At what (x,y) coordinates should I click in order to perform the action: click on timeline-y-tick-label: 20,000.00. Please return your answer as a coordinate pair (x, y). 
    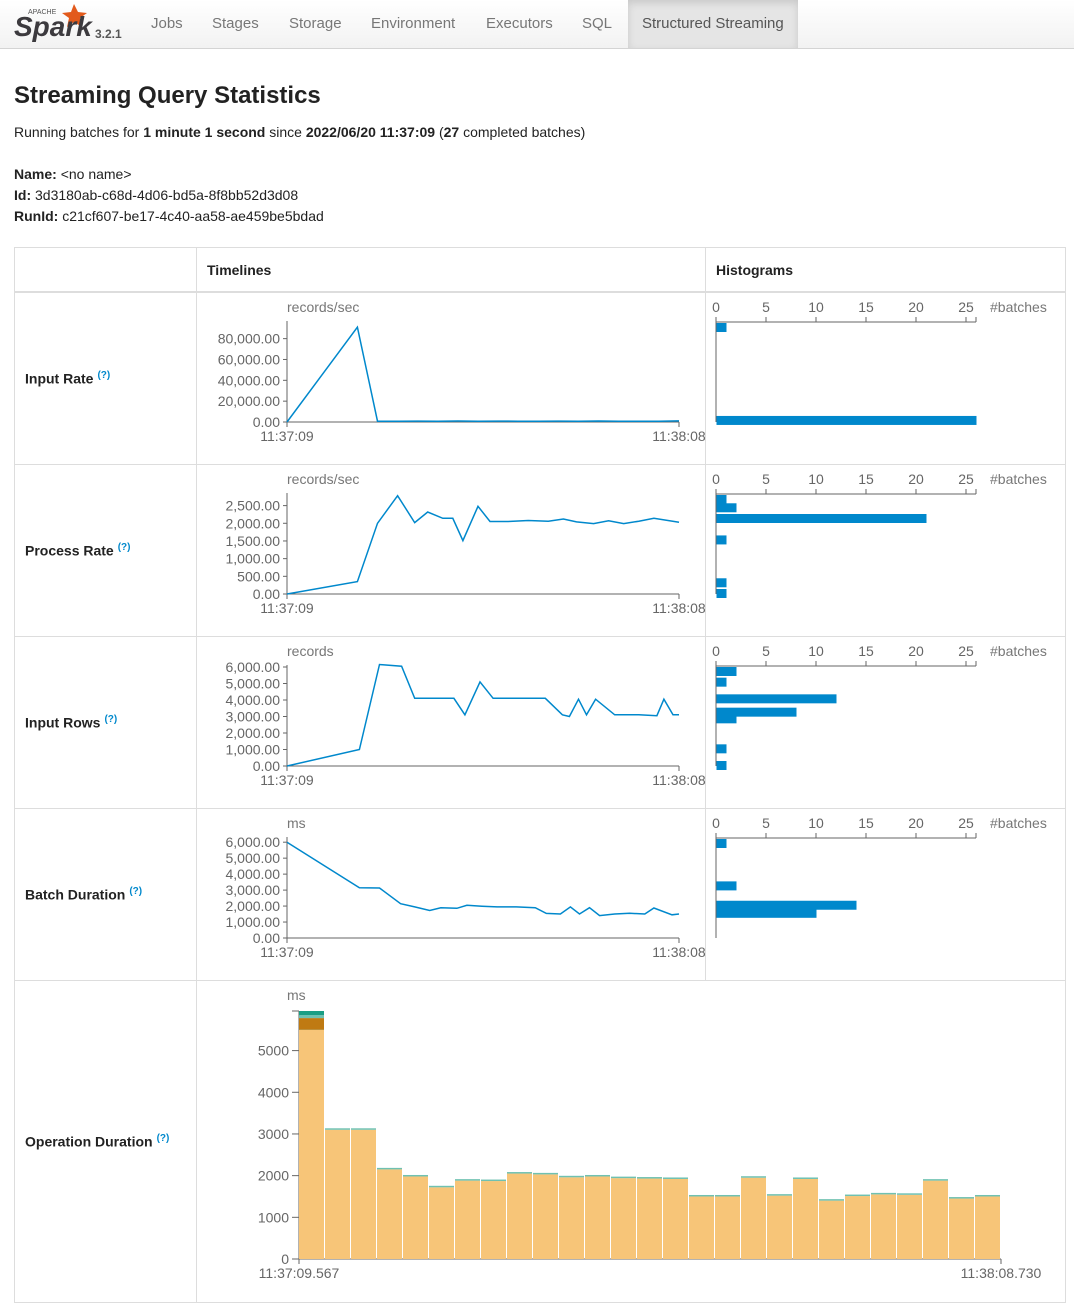
    Looking at the image, I should click on (249, 401).